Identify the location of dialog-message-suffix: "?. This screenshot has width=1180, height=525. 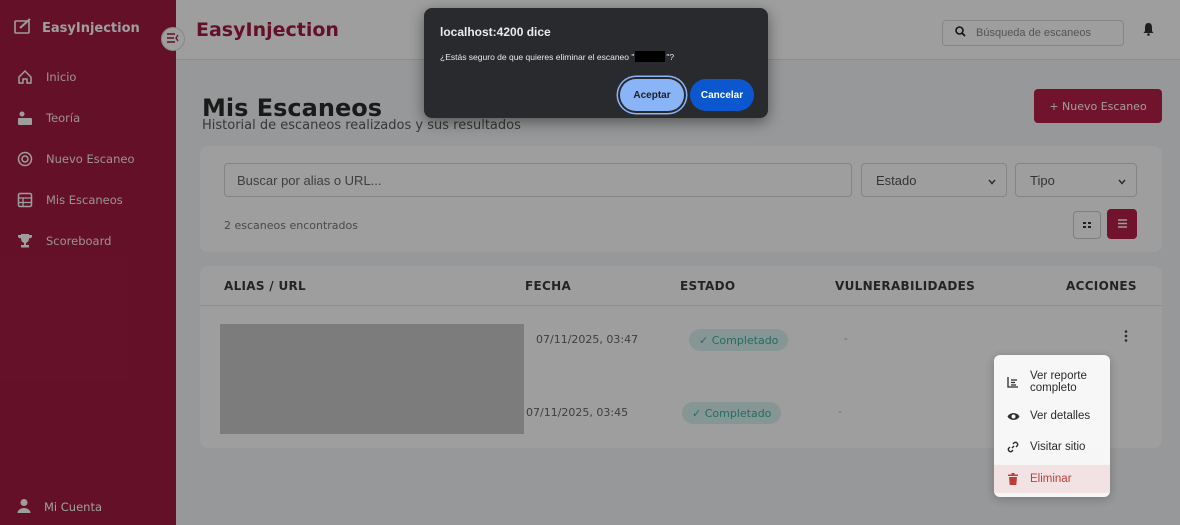
(670, 56).